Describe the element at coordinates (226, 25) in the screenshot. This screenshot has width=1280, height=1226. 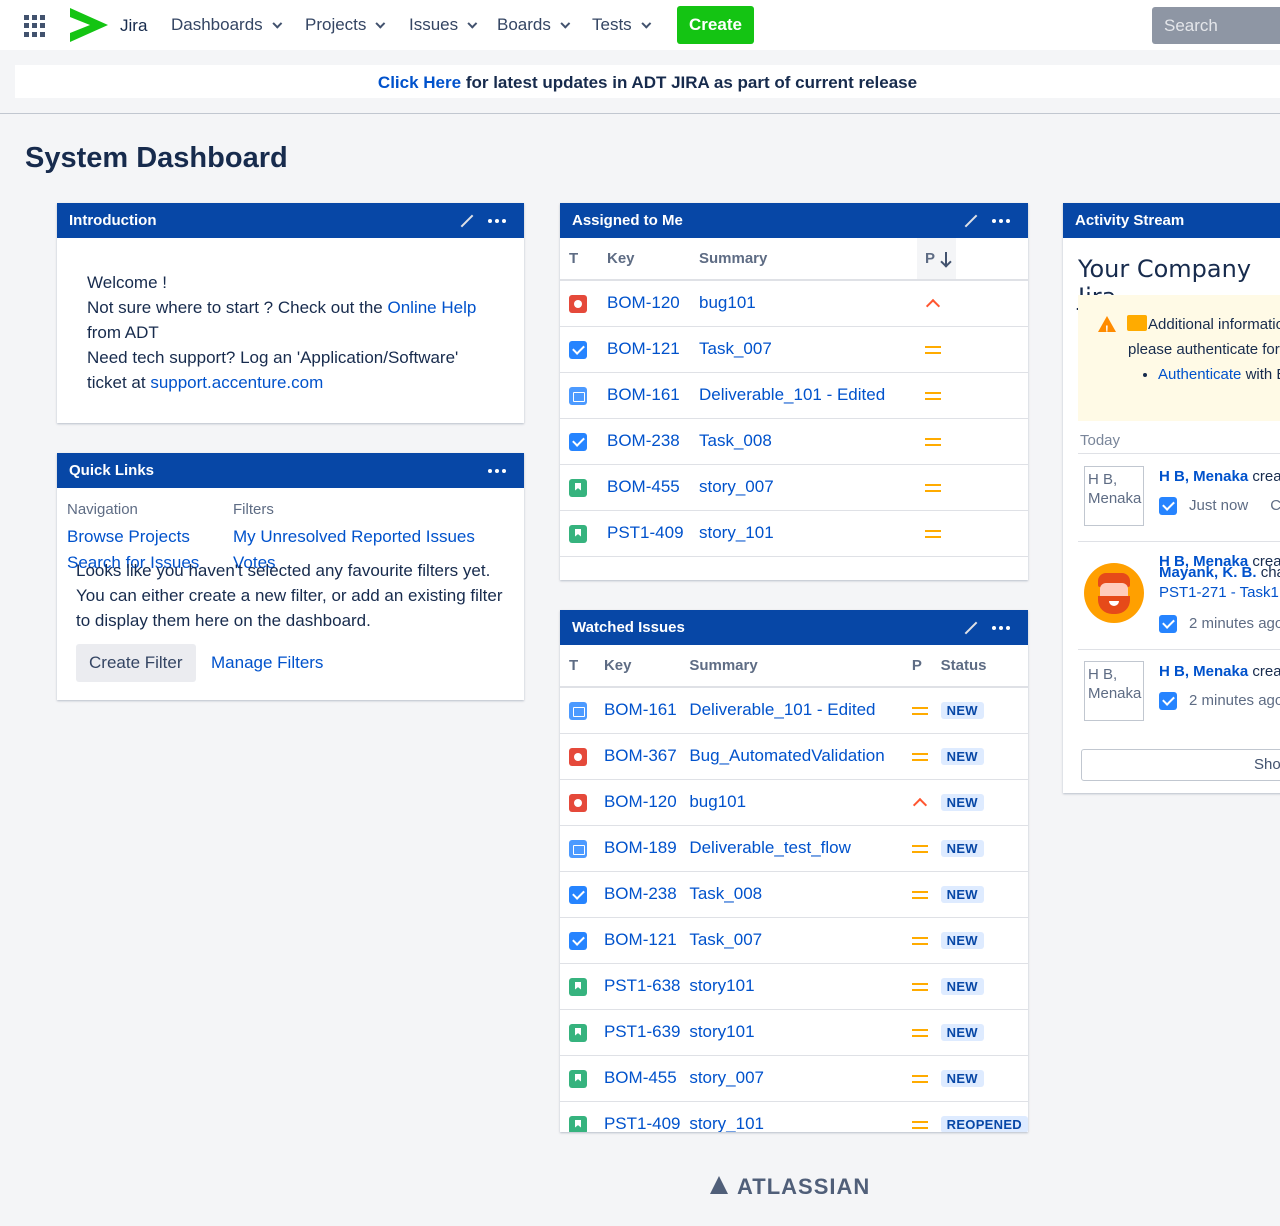
I see `nav-dashboards: Dashboards` at that location.